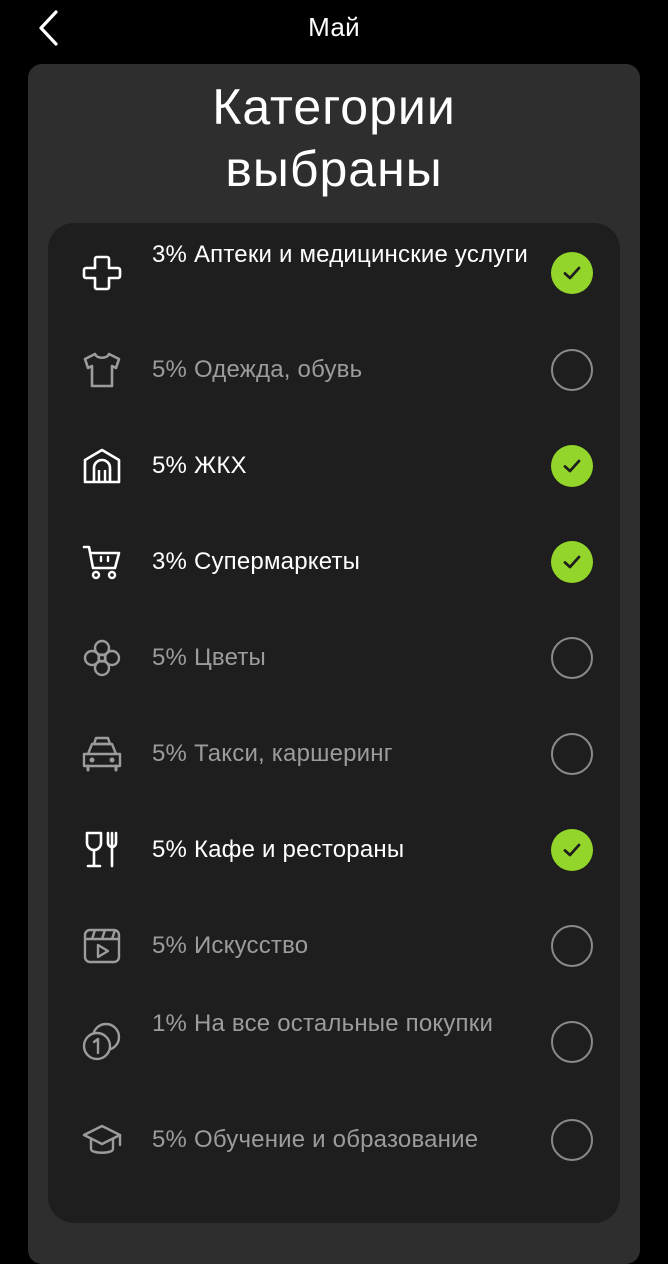 The width and height of the screenshot is (668, 1264). Describe the element at coordinates (102, 562) in the screenshot. I see `shopping-cart-icon` at that location.